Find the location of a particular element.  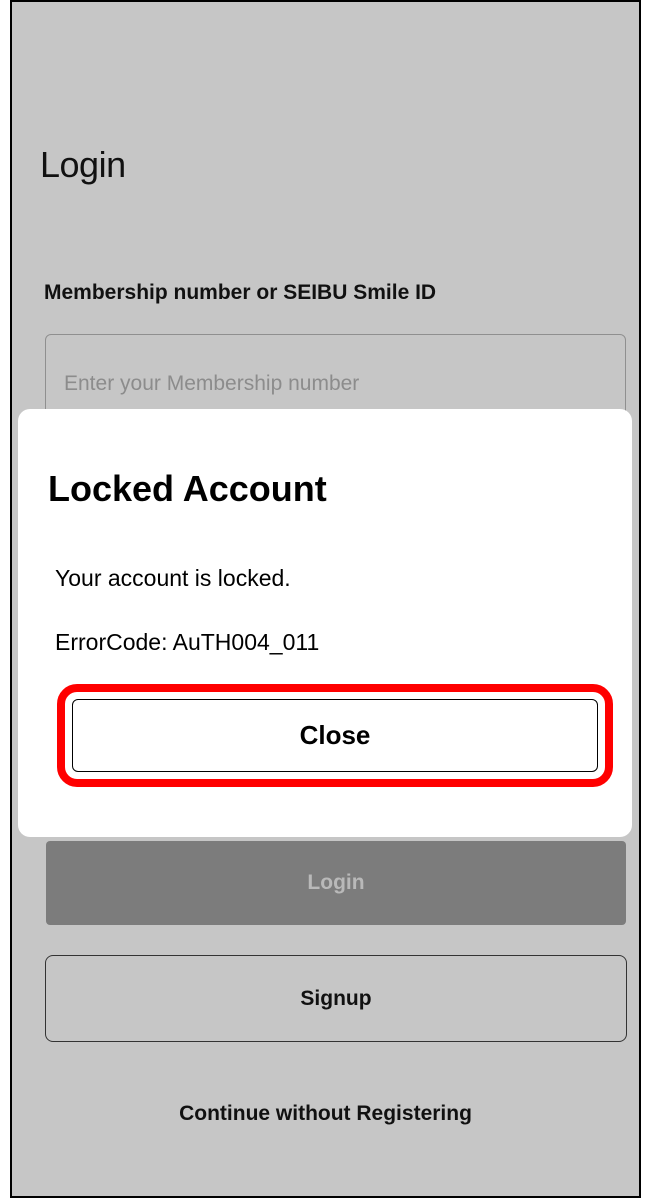

page-title: Login is located at coordinates (83, 164).